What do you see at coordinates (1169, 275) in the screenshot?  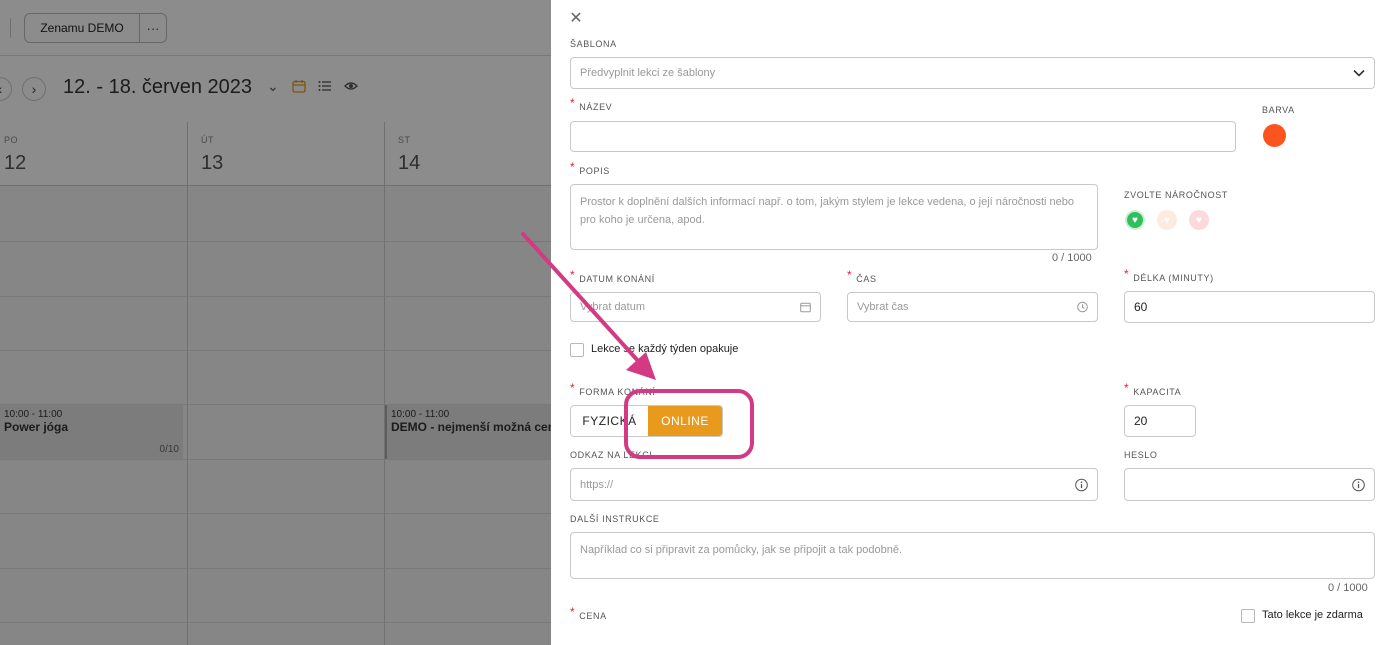 I see `duration-label: * DÉLKA (MINUTY)` at bounding box center [1169, 275].